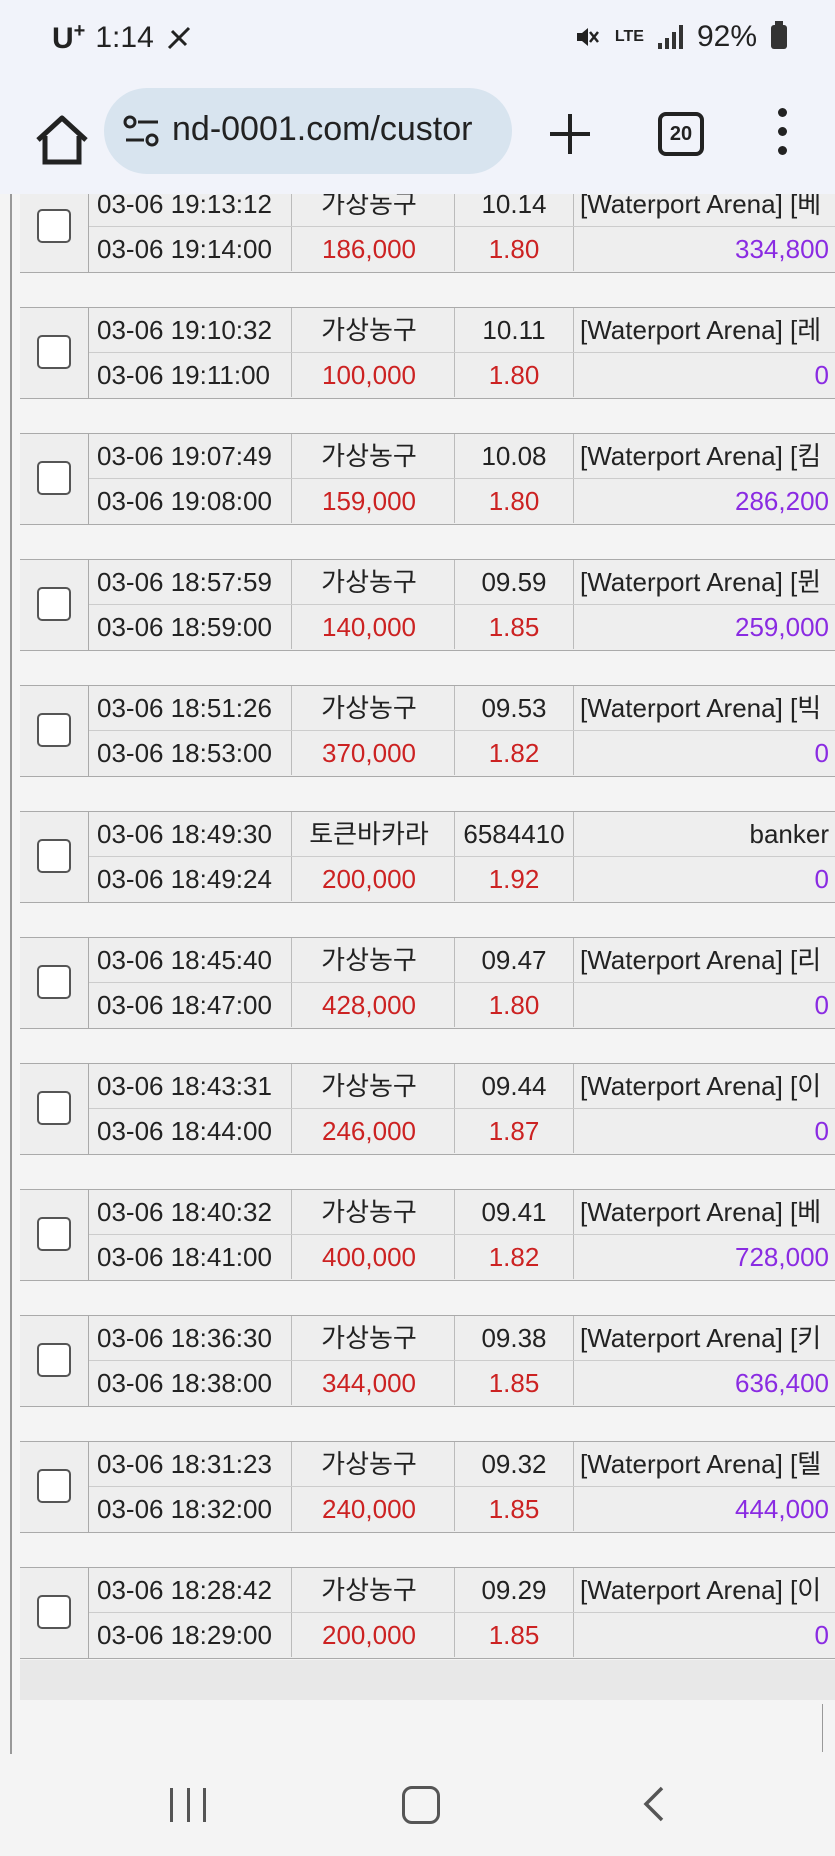 The image size is (835, 1856). What do you see at coordinates (369, 375) in the screenshot?
I see `bet-amount: 100,000` at bounding box center [369, 375].